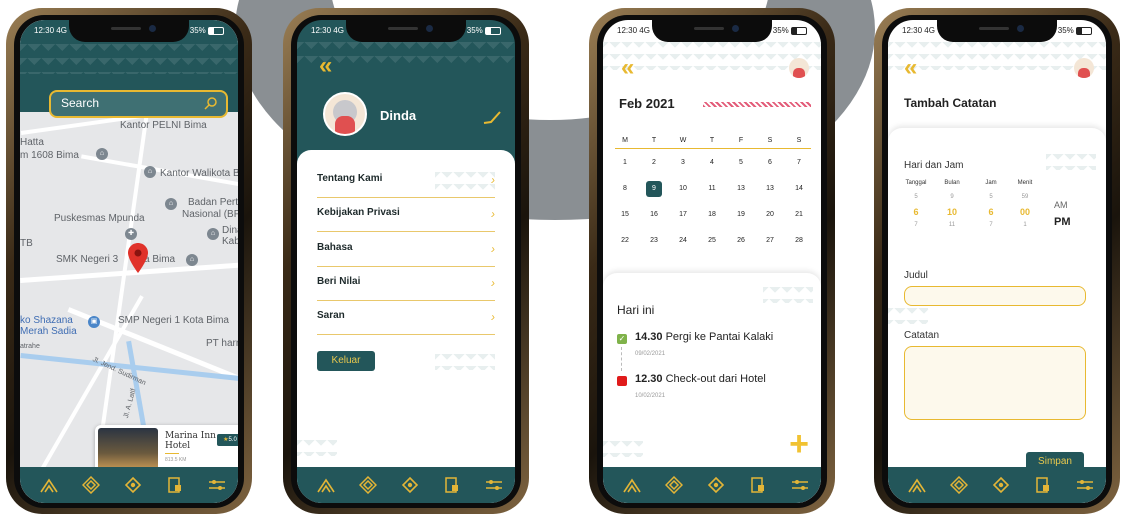 The image size is (1126, 515). I want to click on search-input: Search, so click(138, 104).